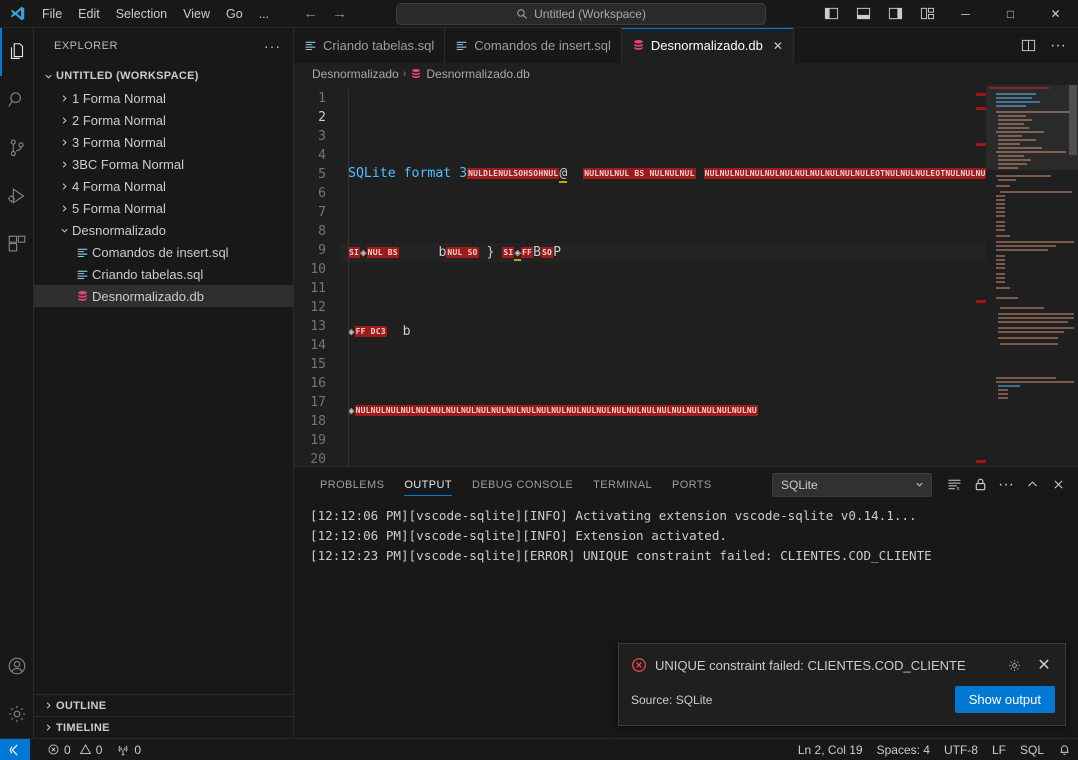 Image resolution: width=1078 pixels, height=760 pixels. What do you see at coordinates (799, 484) in the screenshot?
I see `output-channel-value: SQLite` at bounding box center [799, 484].